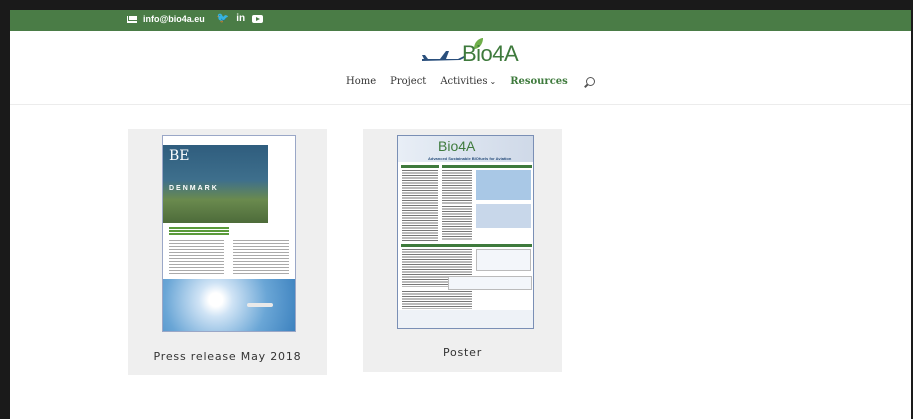 The image size is (913, 419). What do you see at coordinates (260, 305) in the screenshot?
I see `airplane-image` at bounding box center [260, 305].